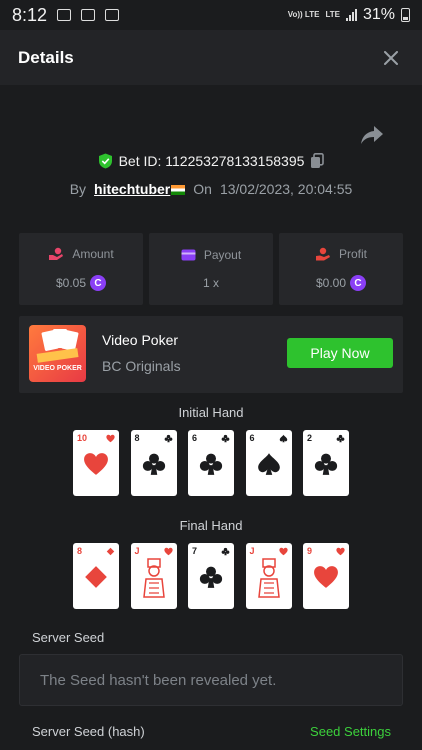 The height and width of the screenshot is (750, 422). I want to click on profit-value-row: $0.00 C, so click(341, 283).